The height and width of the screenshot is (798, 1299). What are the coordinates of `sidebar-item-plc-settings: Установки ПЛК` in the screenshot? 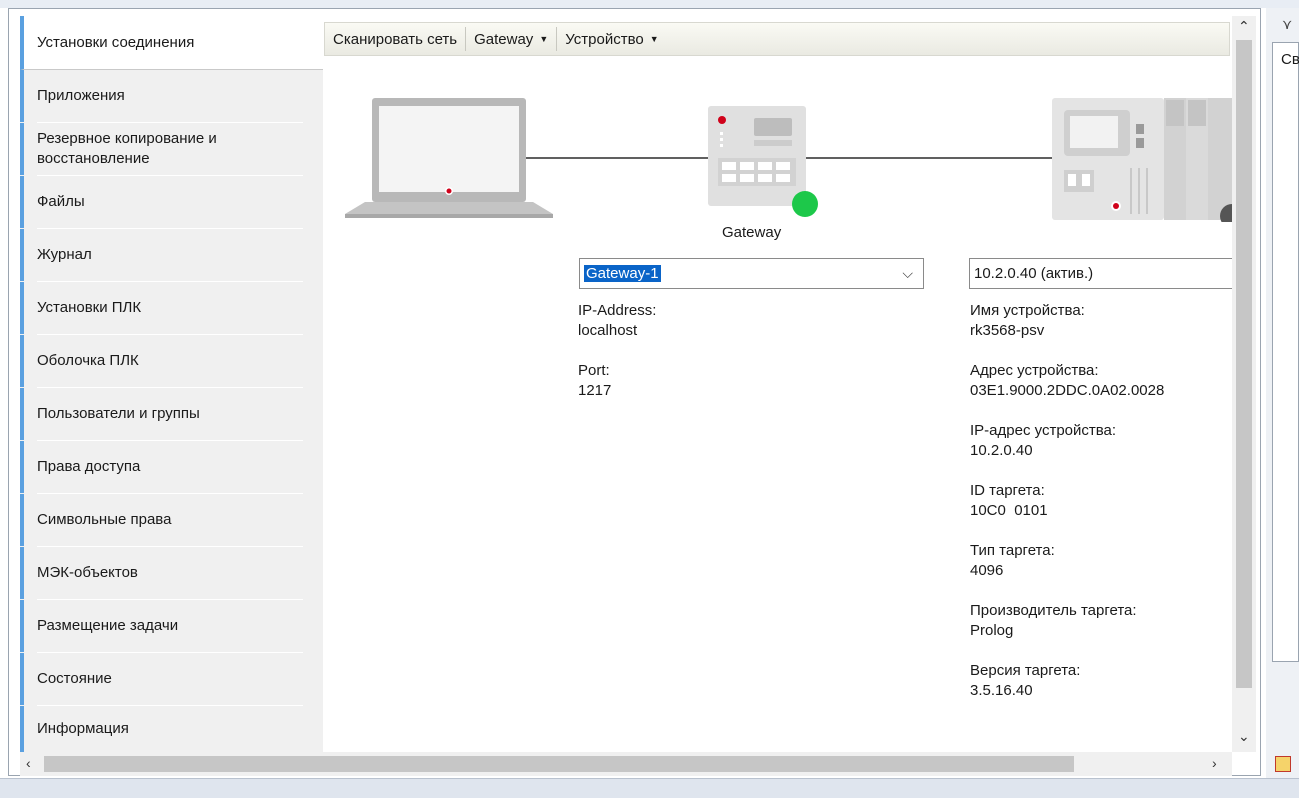 It's located at (171, 308).